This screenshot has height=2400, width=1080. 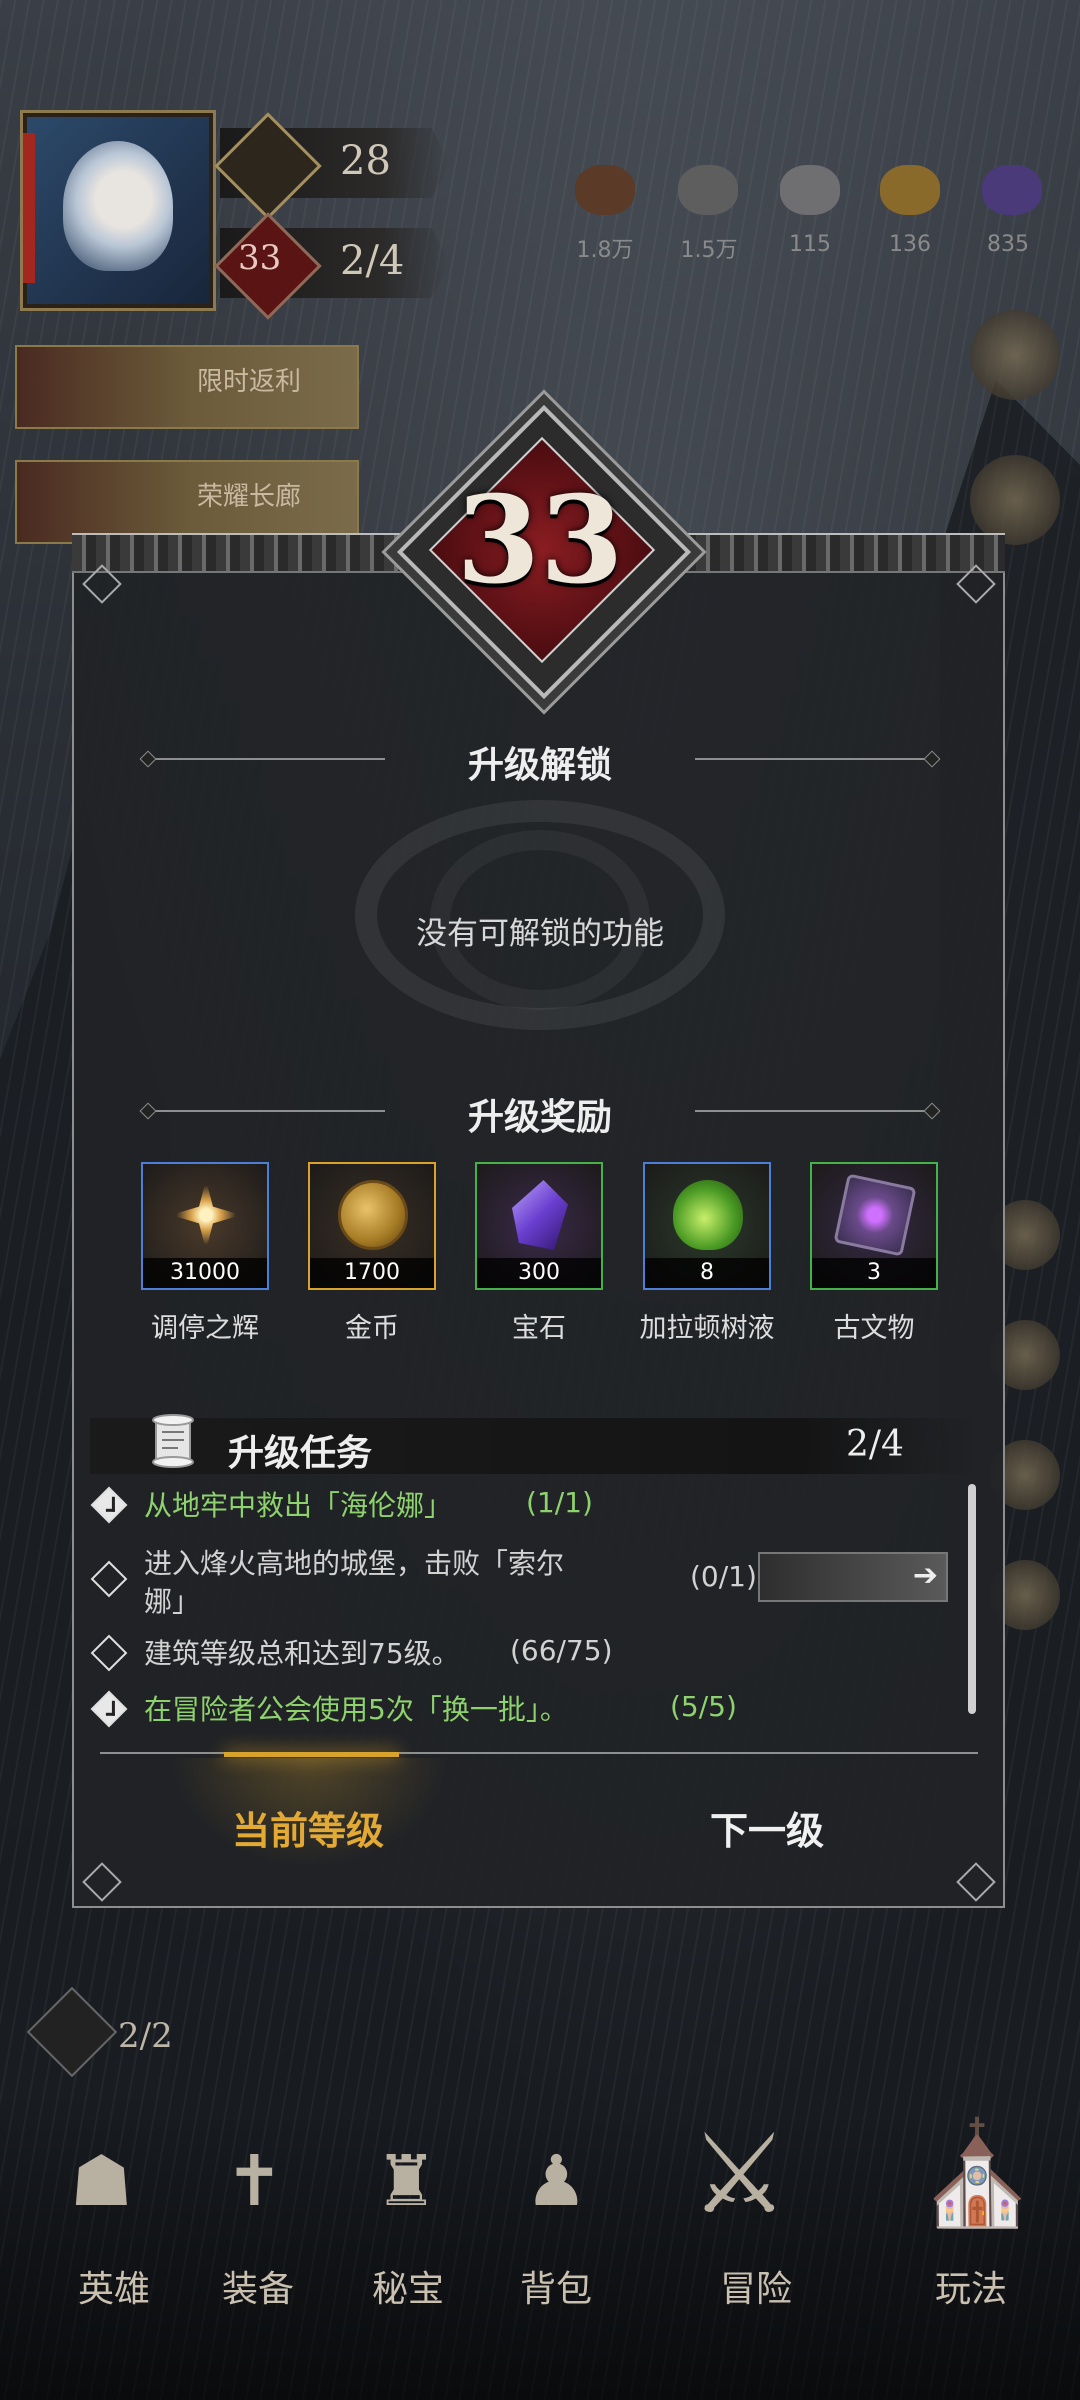 What do you see at coordinates (254, 2181) in the screenshot?
I see `equipment-nav-icon: ✝` at bounding box center [254, 2181].